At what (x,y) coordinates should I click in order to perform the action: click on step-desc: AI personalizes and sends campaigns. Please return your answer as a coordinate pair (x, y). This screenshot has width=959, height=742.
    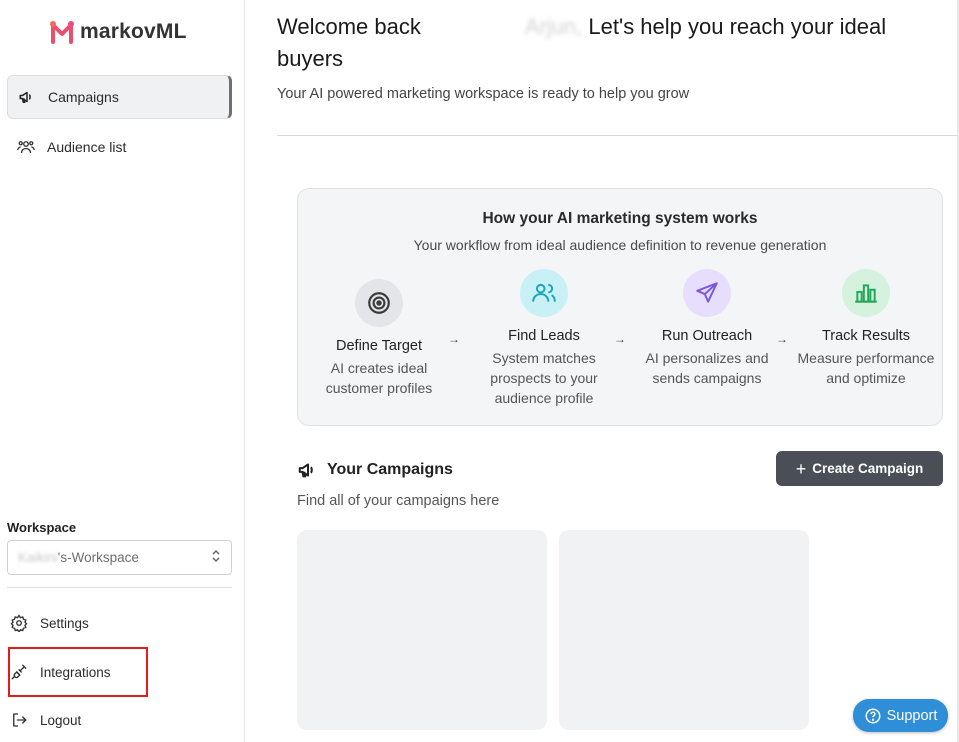
    Looking at the image, I should click on (707, 368).